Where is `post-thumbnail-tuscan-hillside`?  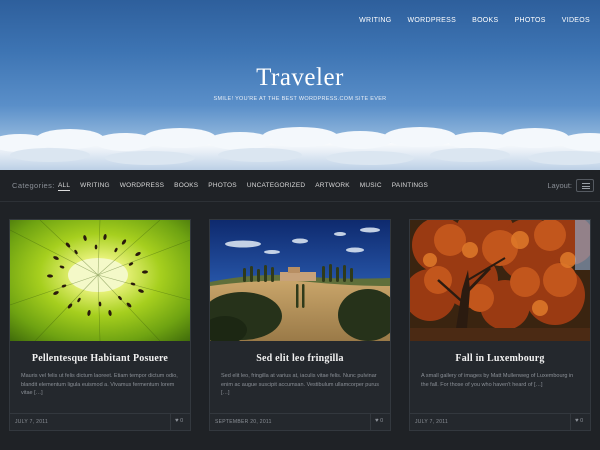
post-thumbnail-tuscan-hillside is located at coordinates (300, 280).